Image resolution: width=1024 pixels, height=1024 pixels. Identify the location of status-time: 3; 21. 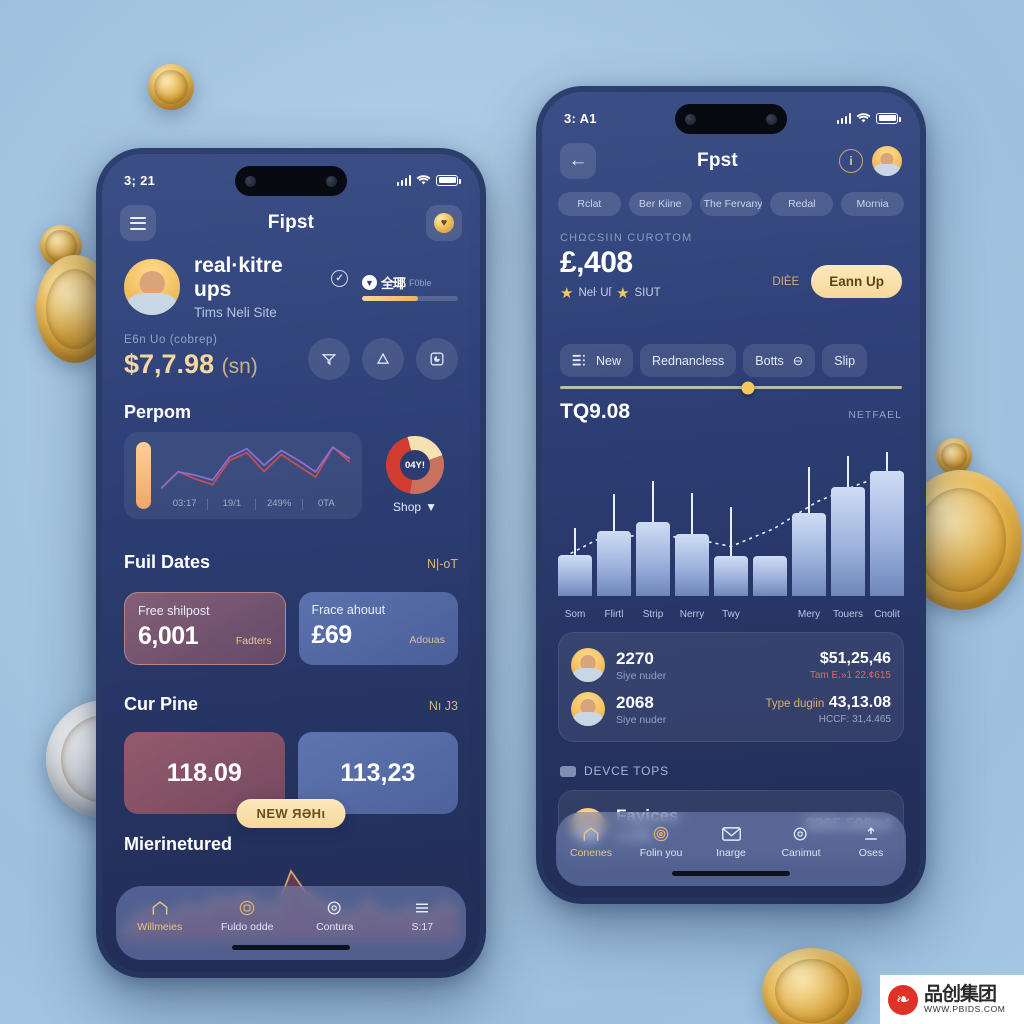
(140, 180).